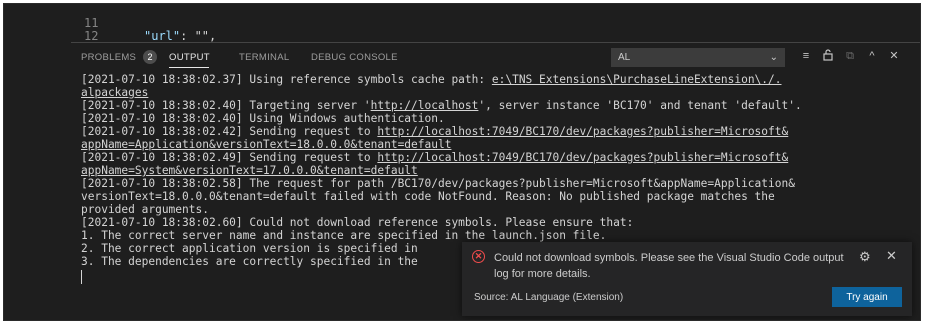  I want to click on output-channel-select: AL ⌄, so click(698, 57).